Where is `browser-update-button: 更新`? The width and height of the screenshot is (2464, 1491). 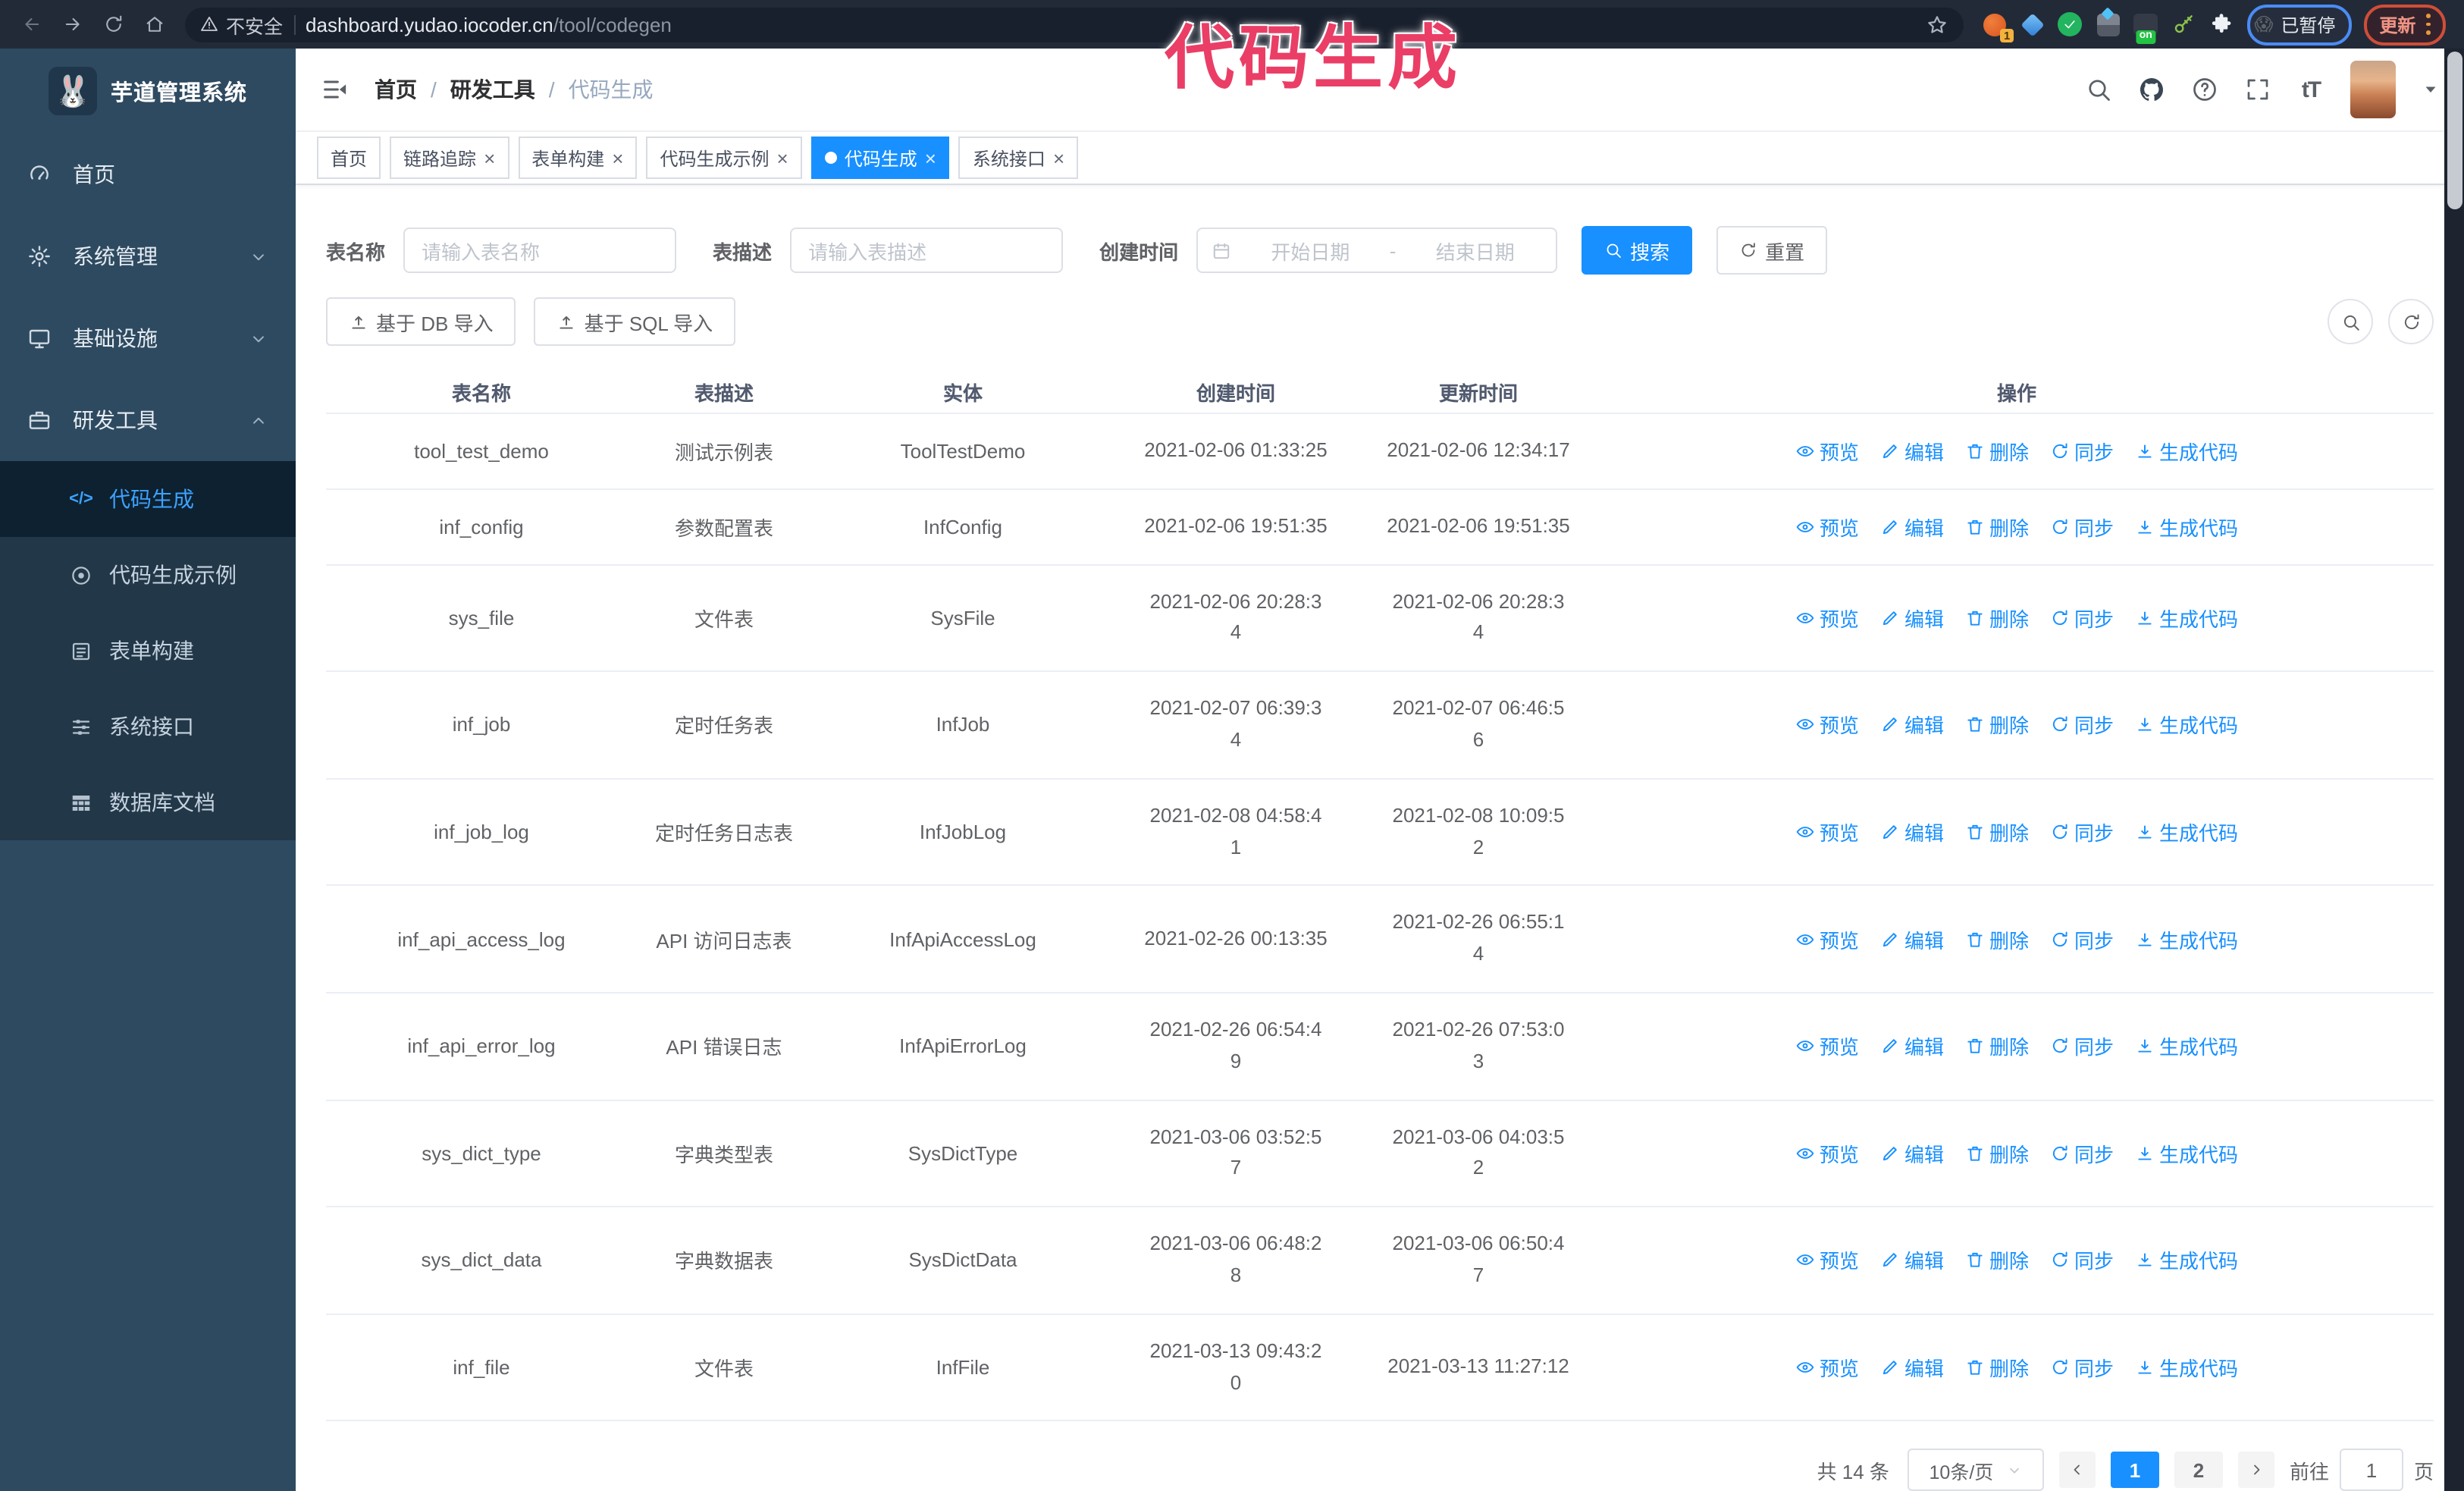 browser-update-button: 更新 is located at coordinates (2405, 24).